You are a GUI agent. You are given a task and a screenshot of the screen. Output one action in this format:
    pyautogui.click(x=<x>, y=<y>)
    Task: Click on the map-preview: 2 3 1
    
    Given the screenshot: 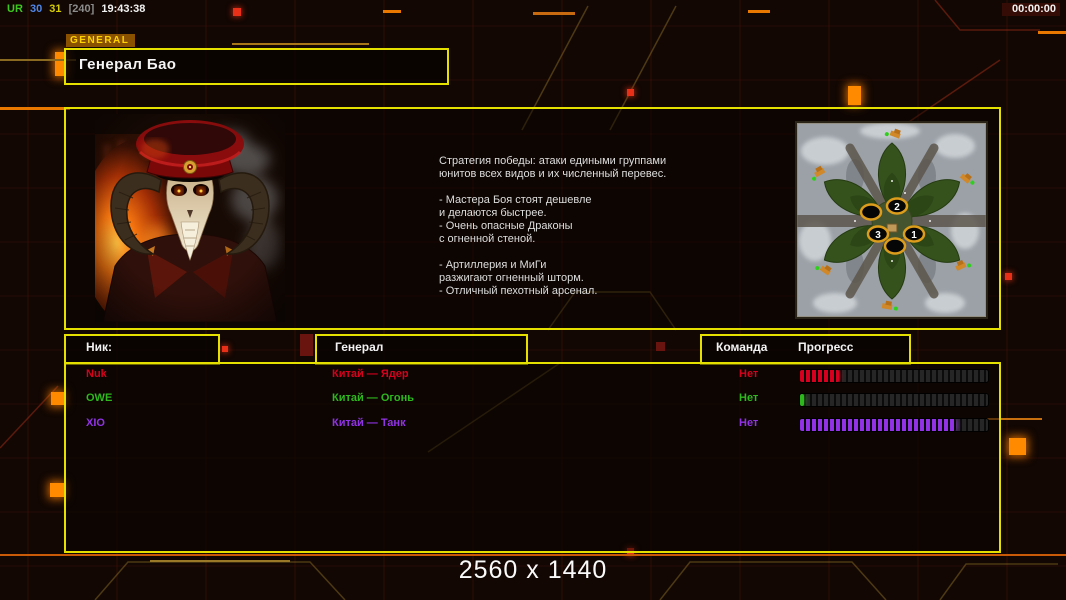 What is the action you would take?
    pyautogui.click(x=891, y=220)
    